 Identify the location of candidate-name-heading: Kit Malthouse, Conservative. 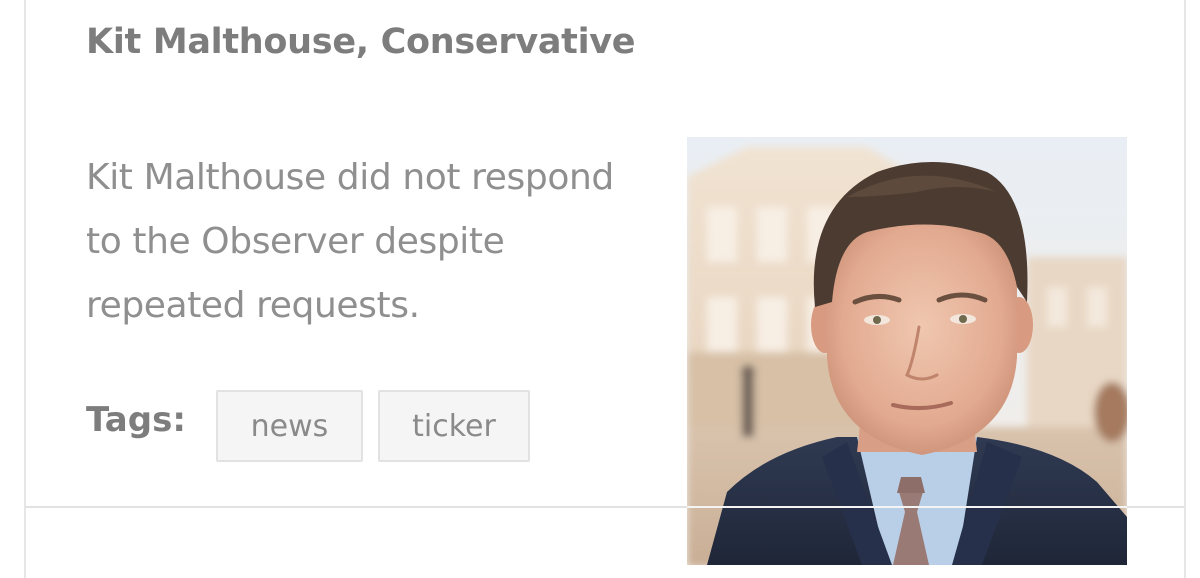
(361, 42).